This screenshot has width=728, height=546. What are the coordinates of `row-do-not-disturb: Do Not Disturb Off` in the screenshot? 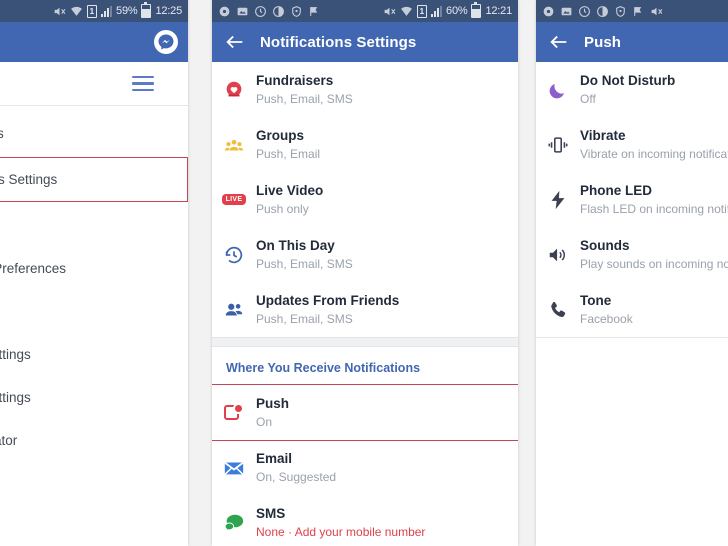 It's located at (632, 89).